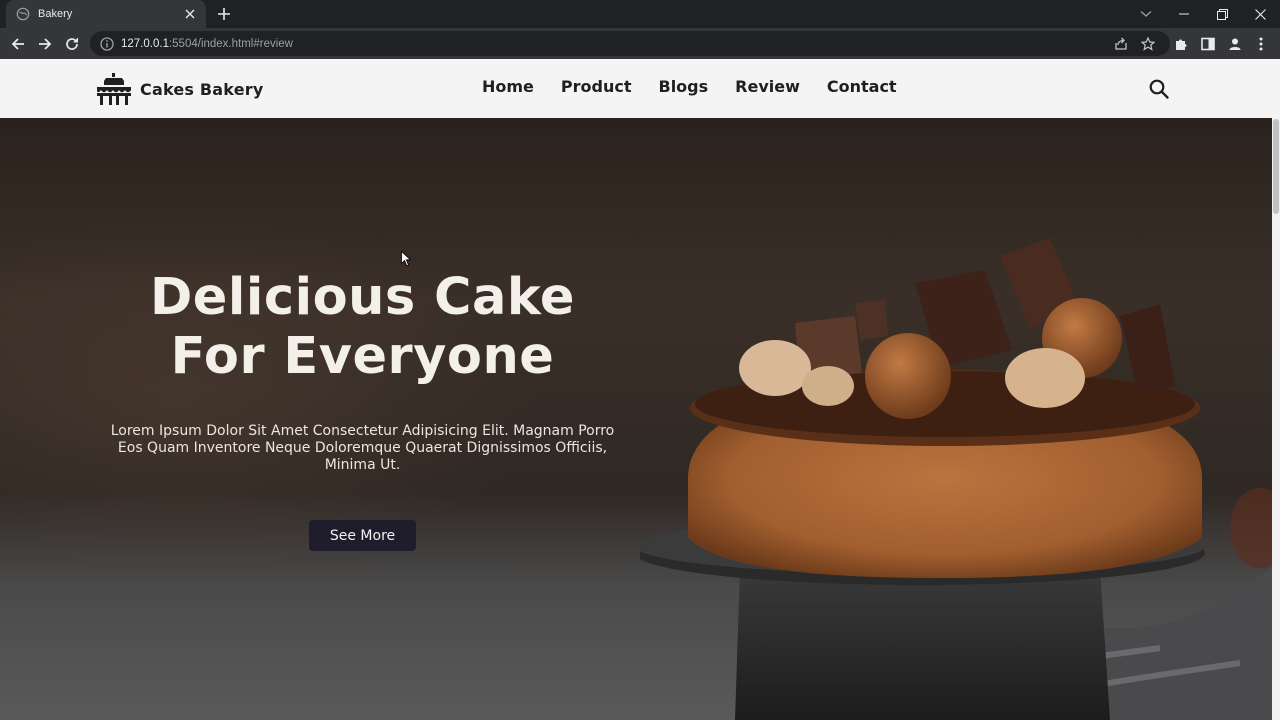  What do you see at coordinates (1148, 44) in the screenshot?
I see `bookmark-star-icon` at bounding box center [1148, 44].